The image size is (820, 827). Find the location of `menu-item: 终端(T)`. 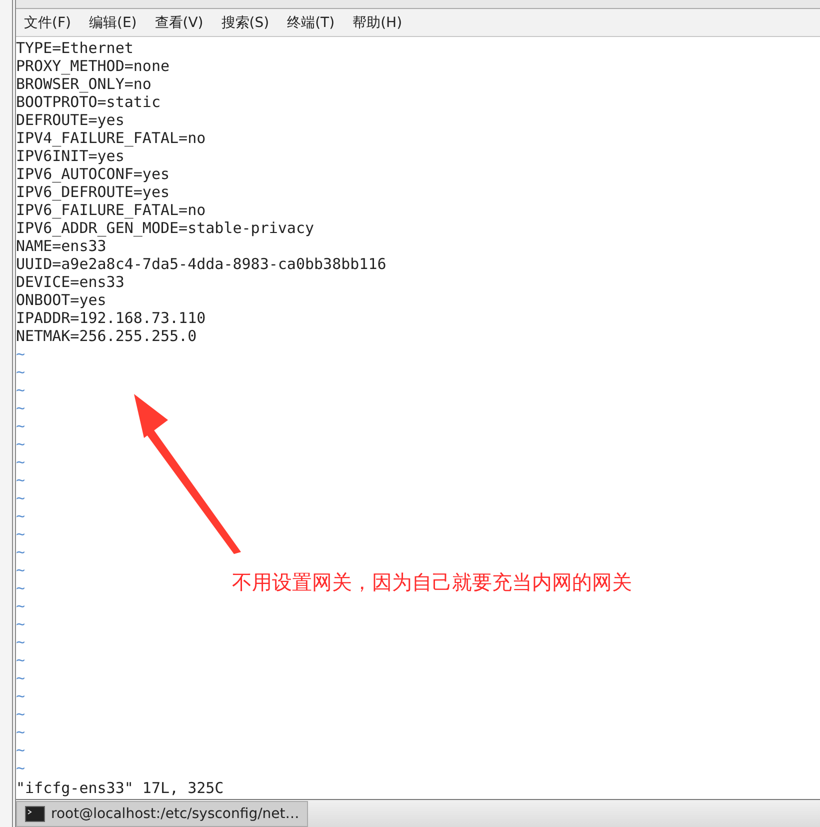

menu-item: 终端(T) is located at coordinates (311, 23).